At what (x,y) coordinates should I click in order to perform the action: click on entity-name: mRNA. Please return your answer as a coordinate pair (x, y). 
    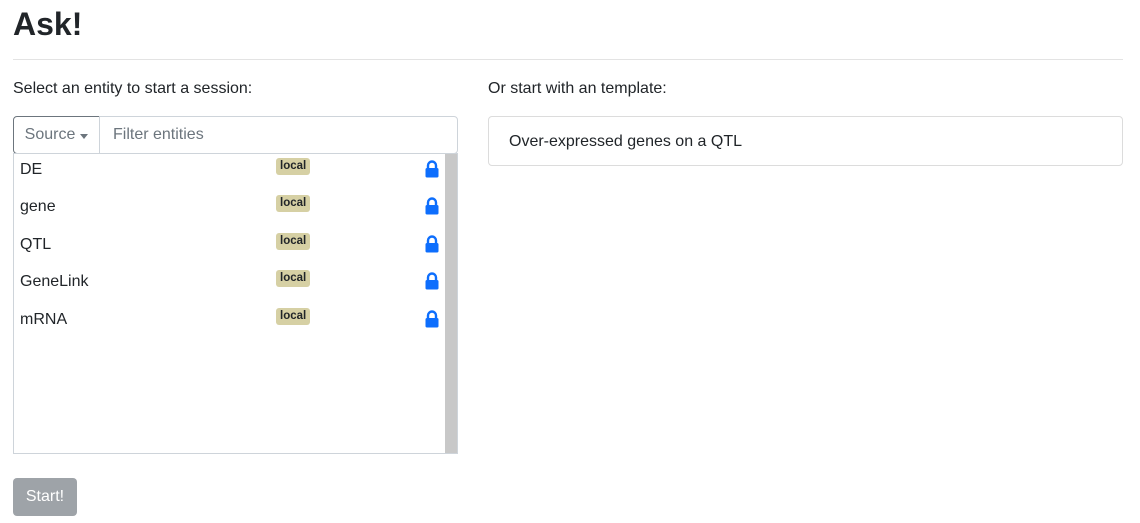
    Looking at the image, I should click on (44, 319).